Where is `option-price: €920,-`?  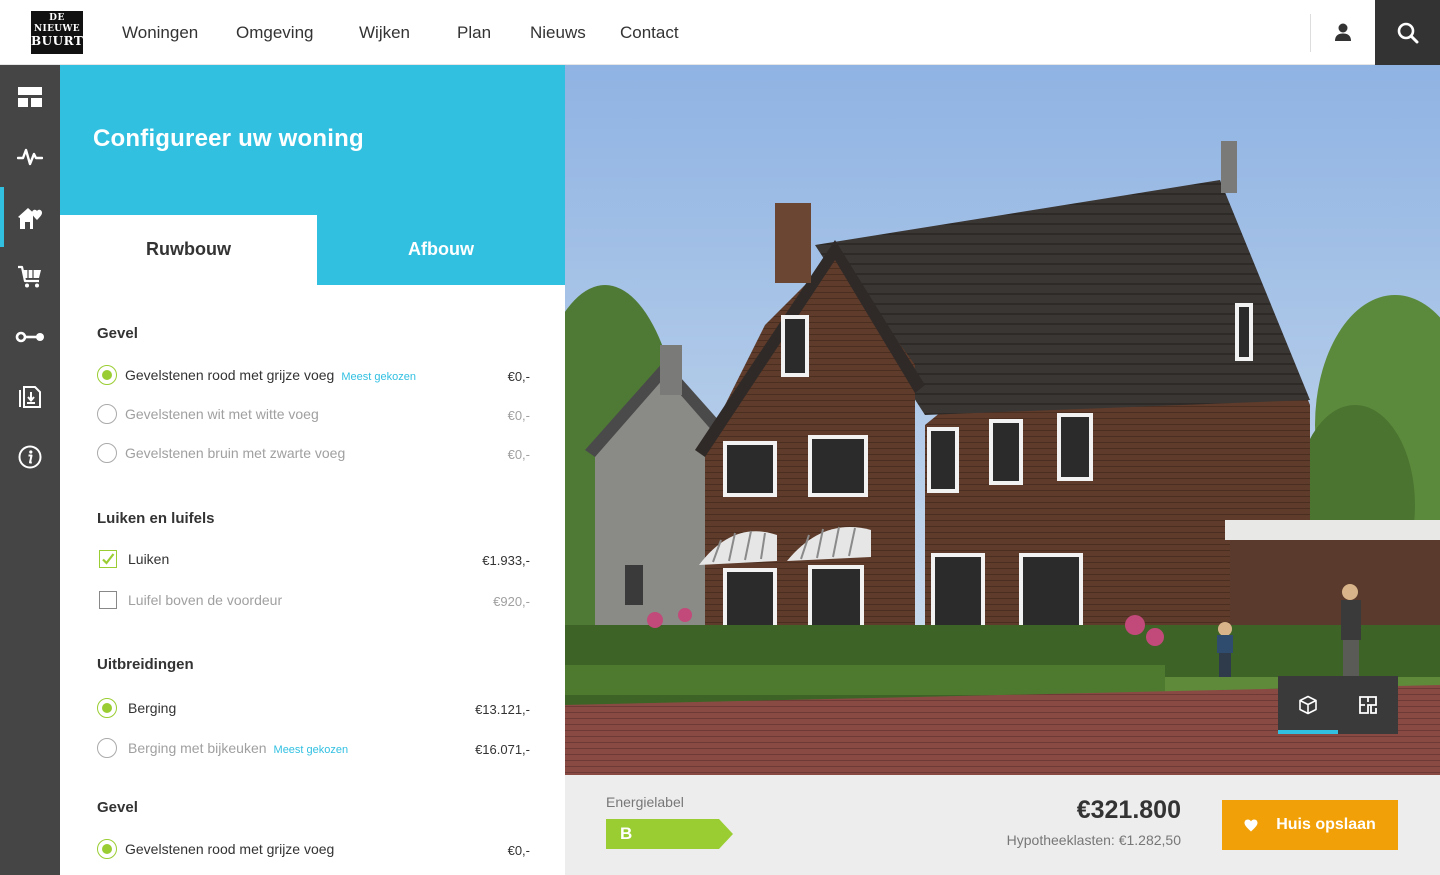 option-price: €920,- is located at coordinates (511, 601).